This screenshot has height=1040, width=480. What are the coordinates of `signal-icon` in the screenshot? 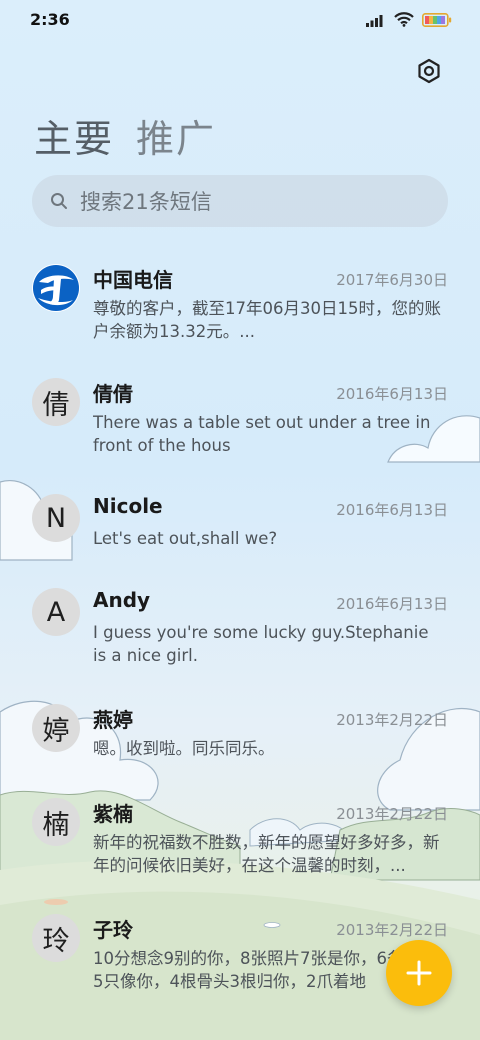 It's located at (374, 20).